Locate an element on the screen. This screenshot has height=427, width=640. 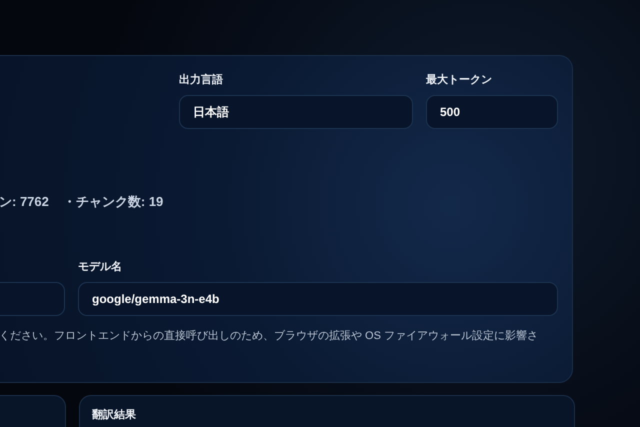
stat-text: ・チャンク数: 19 is located at coordinates (113, 202).